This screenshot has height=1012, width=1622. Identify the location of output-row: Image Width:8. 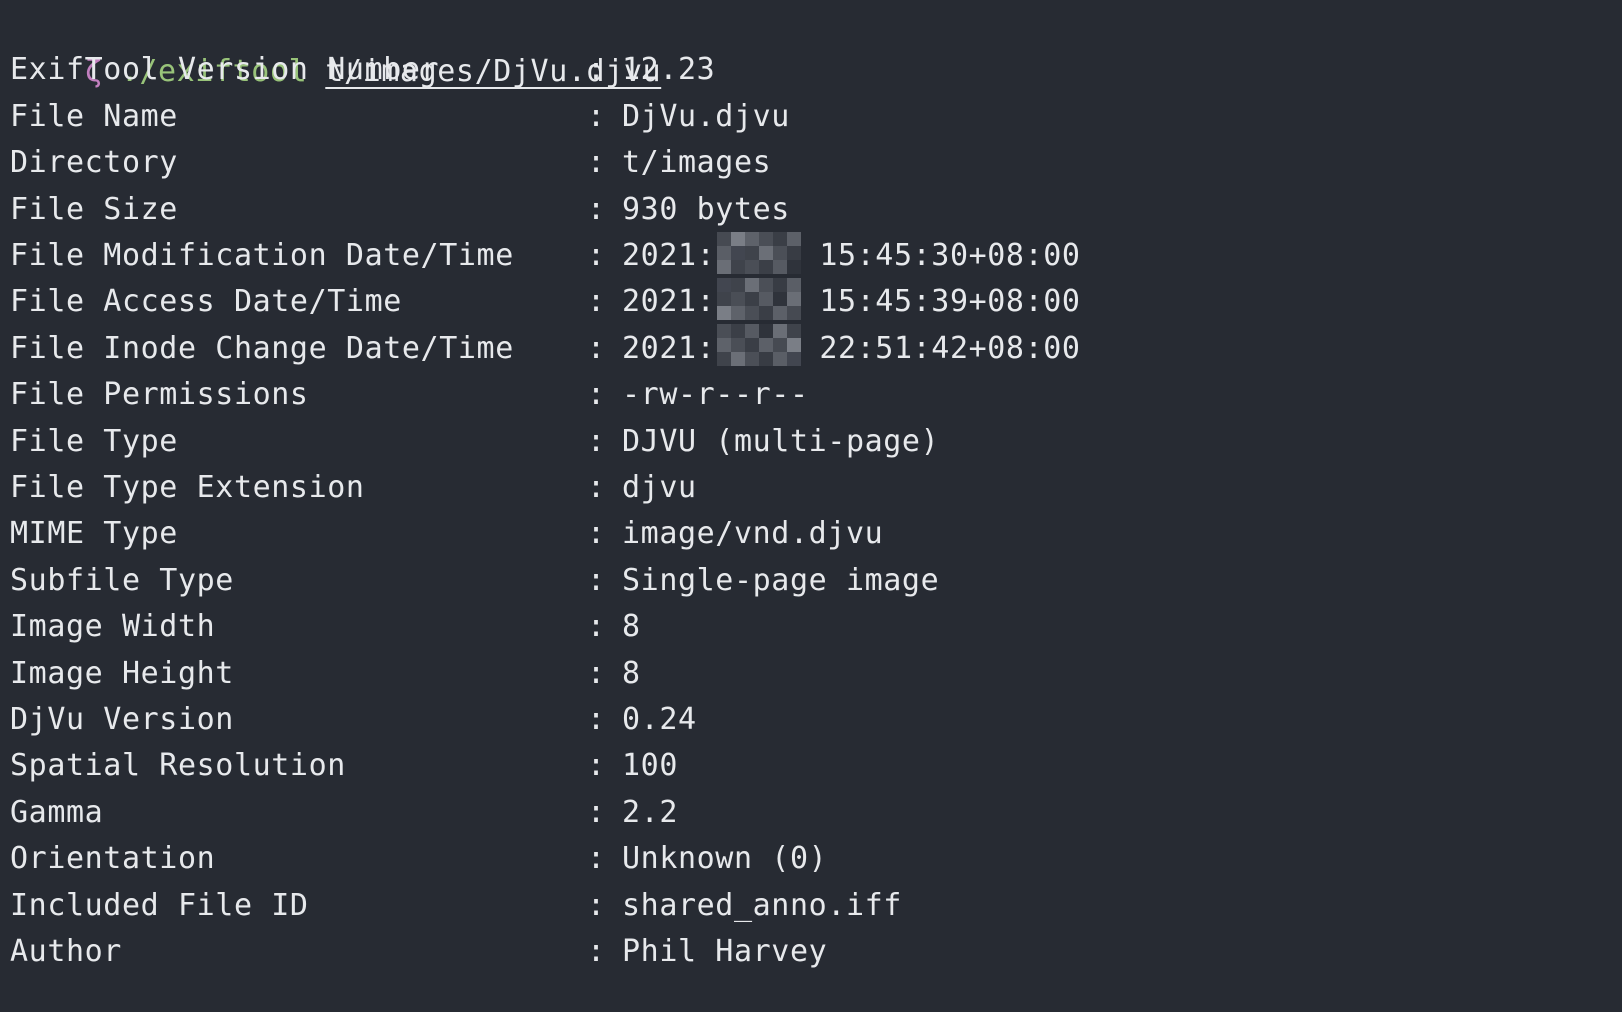
(810, 627).